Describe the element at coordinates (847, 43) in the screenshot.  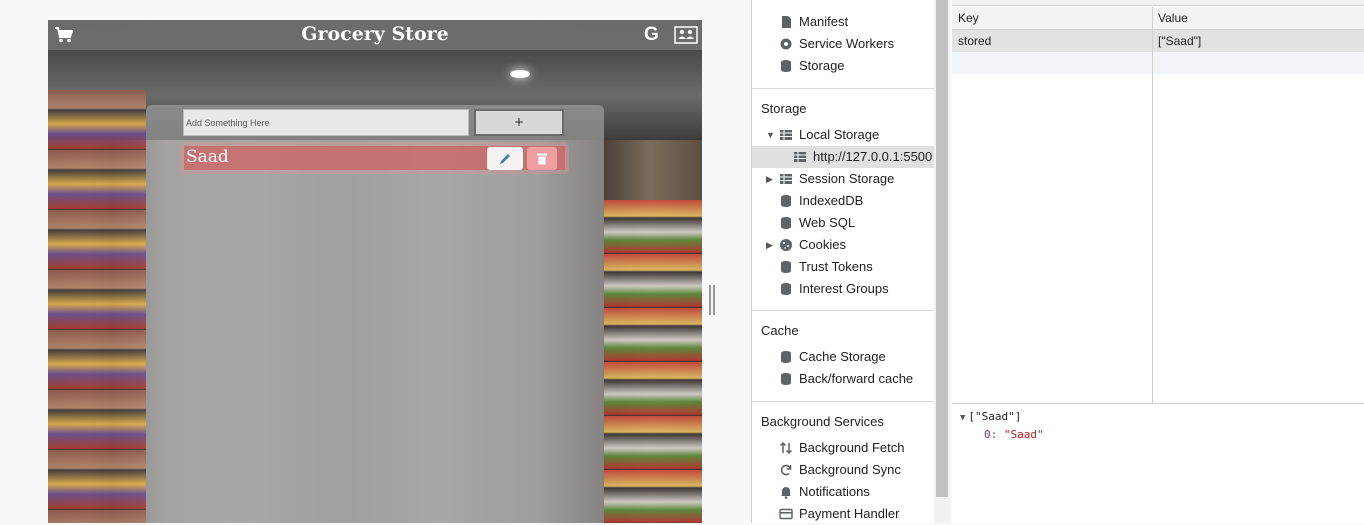
I see `sidebar-item-label: Service Workers` at that location.